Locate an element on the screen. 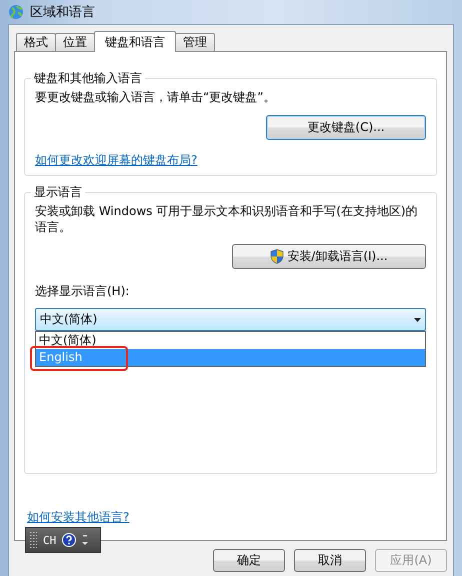  group-title: 显示语言 is located at coordinates (58, 192).